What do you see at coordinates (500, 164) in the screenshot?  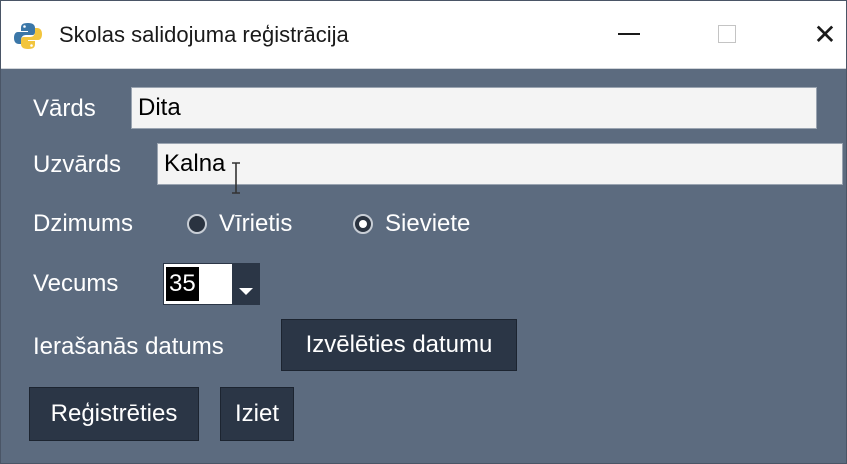 I see `last-name-input` at bounding box center [500, 164].